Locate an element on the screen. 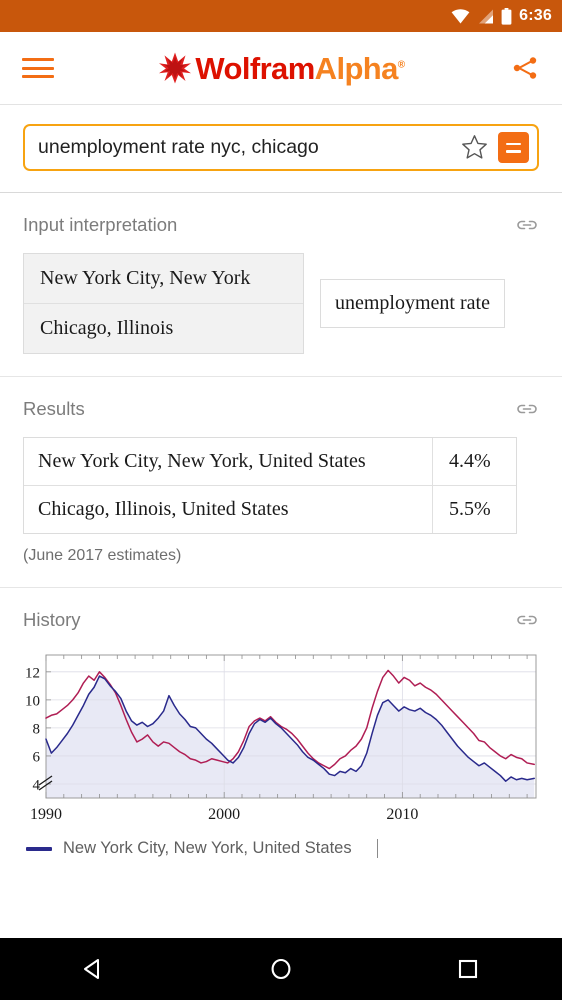 Image resolution: width=562 pixels, height=1000 pixels. legend-swatch-nyc is located at coordinates (39, 848).